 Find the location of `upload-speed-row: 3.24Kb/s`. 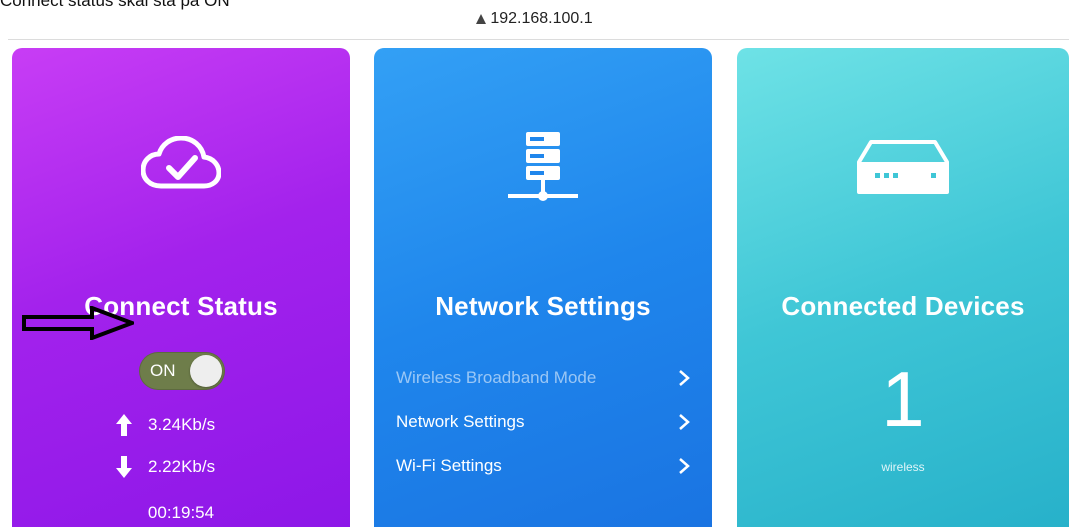

upload-speed-row: 3.24Kb/s is located at coordinates (165, 425).